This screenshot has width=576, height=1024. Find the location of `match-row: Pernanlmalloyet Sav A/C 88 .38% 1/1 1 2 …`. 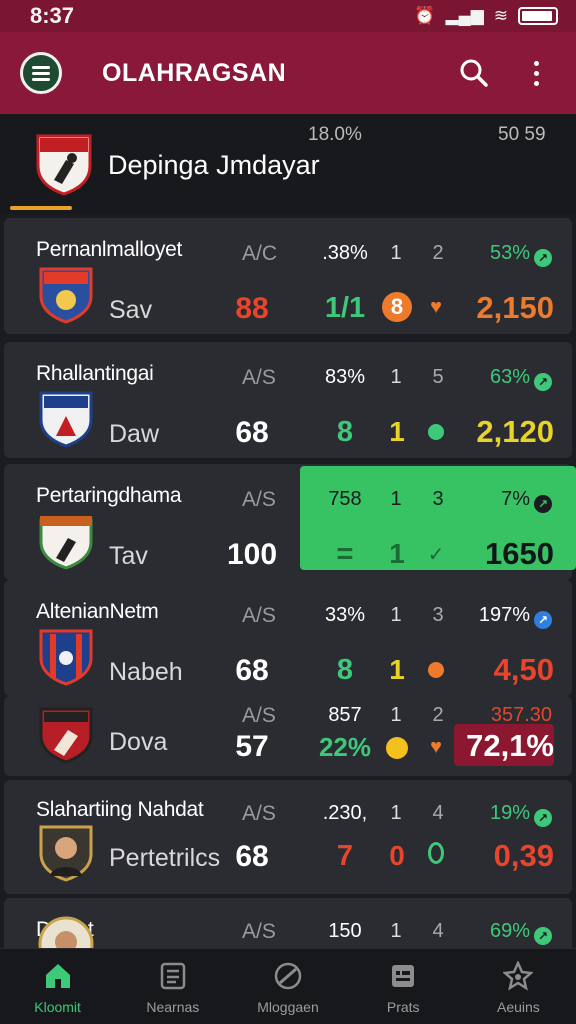

match-row: Pernanlmalloyet Sav A/C 88 .38% 1/1 1 2 … is located at coordinates (288, 276).